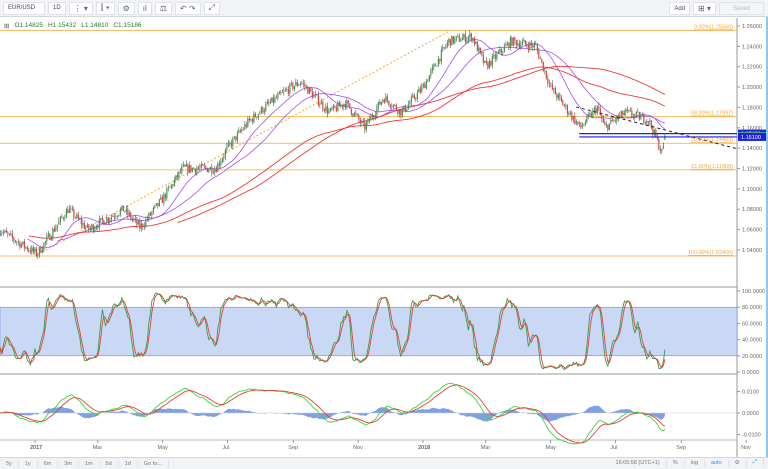 Image resolution: width=768 pixels, height=469 pixels. Describe the element at coordinates (28, 463) in the screenshot. I see `range-1y: 1y` at that location.